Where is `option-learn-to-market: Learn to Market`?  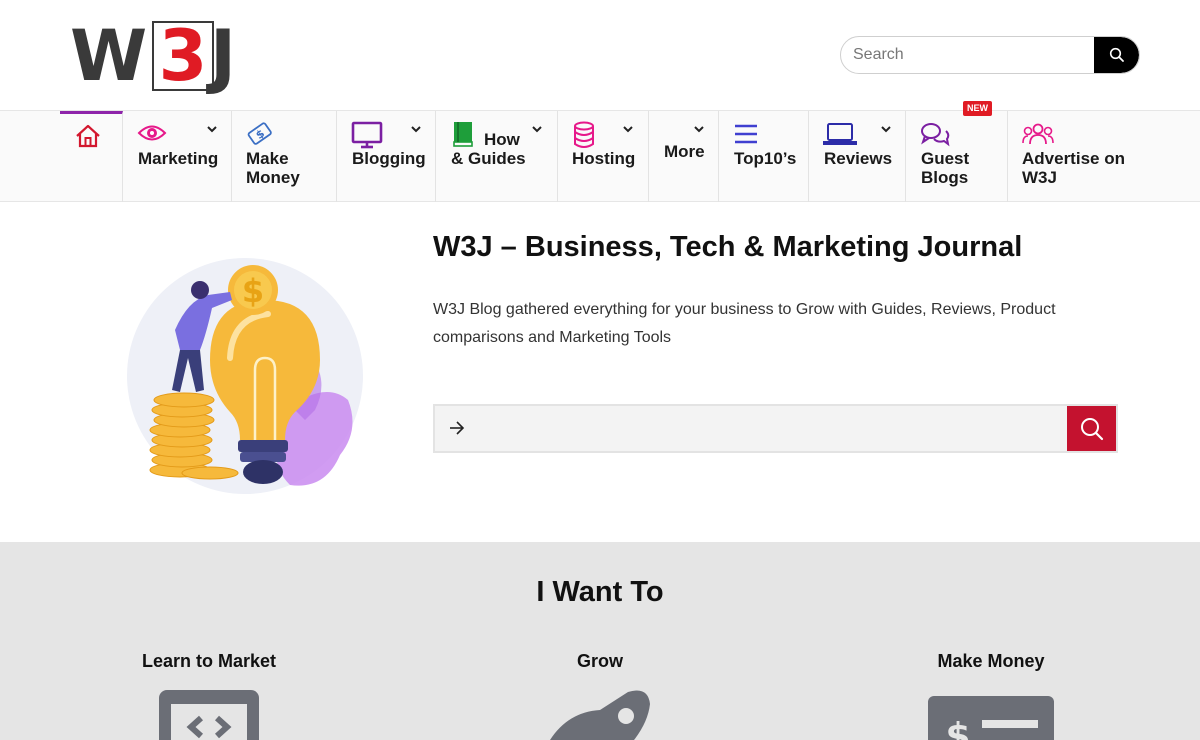 option-learn-to-market: Learn to Market is located at coordinates (209, 661).